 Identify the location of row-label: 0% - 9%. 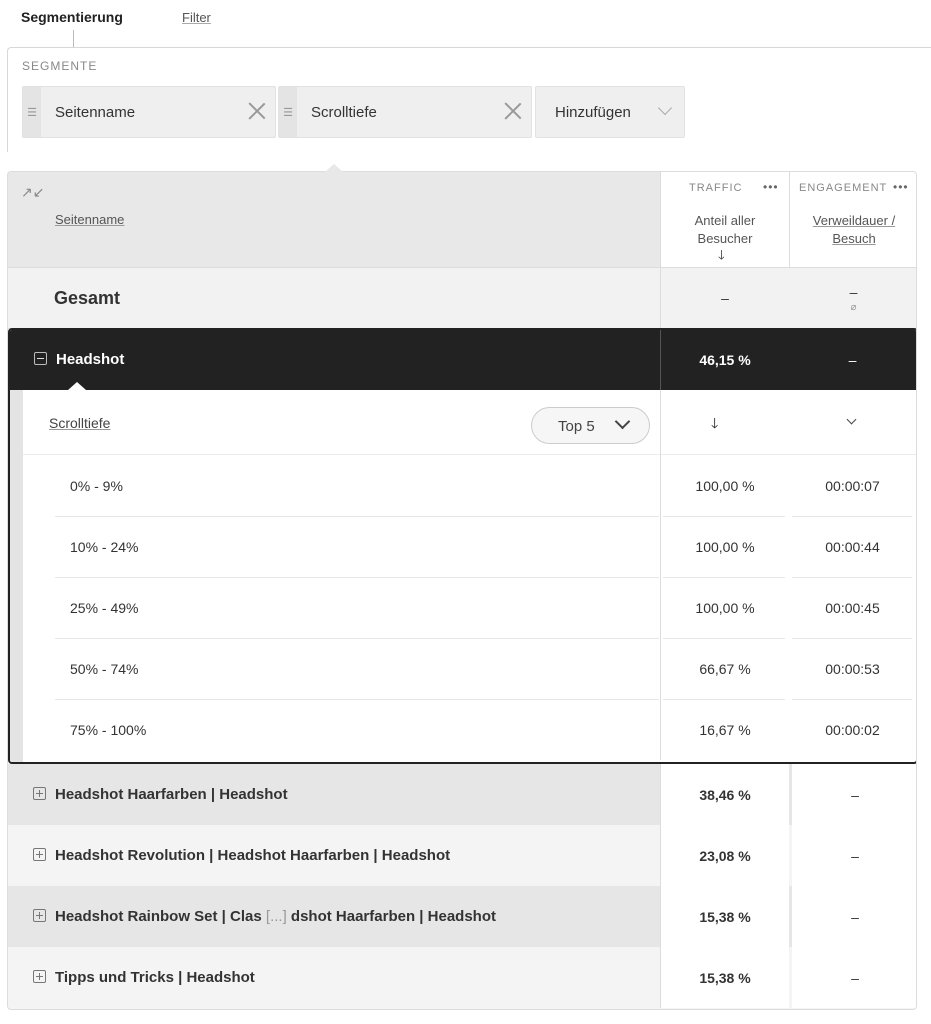
(96, 486).